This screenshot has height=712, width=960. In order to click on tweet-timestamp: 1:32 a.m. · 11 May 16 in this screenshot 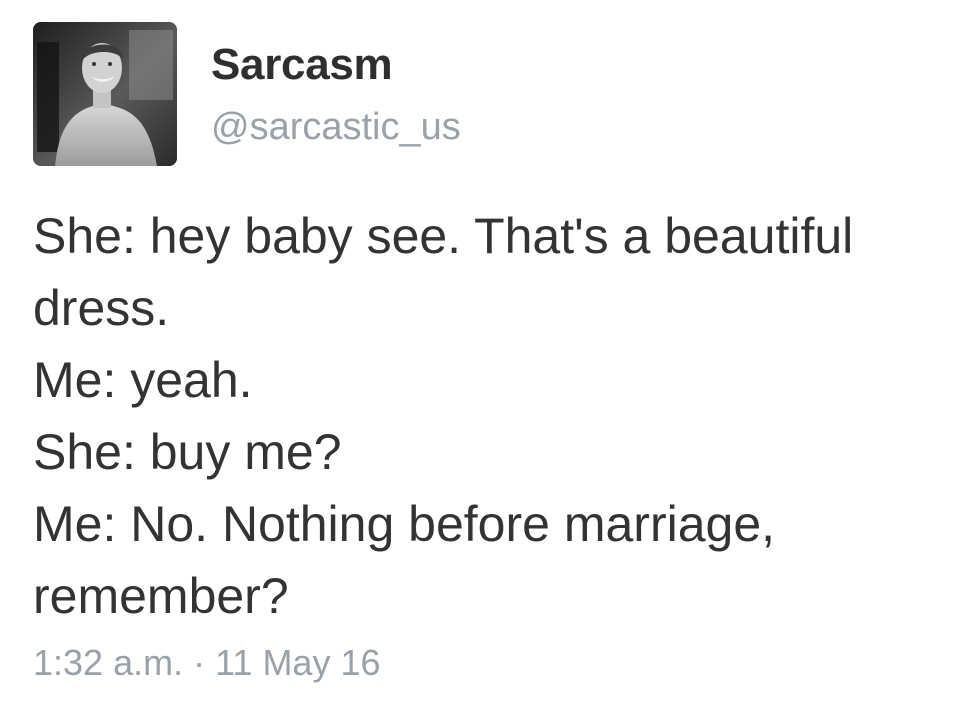, I will do `click(207, 663)`.